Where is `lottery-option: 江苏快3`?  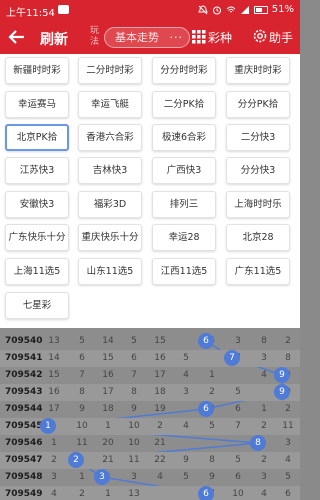 lottery-option: 江苏快3 is located at coordinates (37, 170).